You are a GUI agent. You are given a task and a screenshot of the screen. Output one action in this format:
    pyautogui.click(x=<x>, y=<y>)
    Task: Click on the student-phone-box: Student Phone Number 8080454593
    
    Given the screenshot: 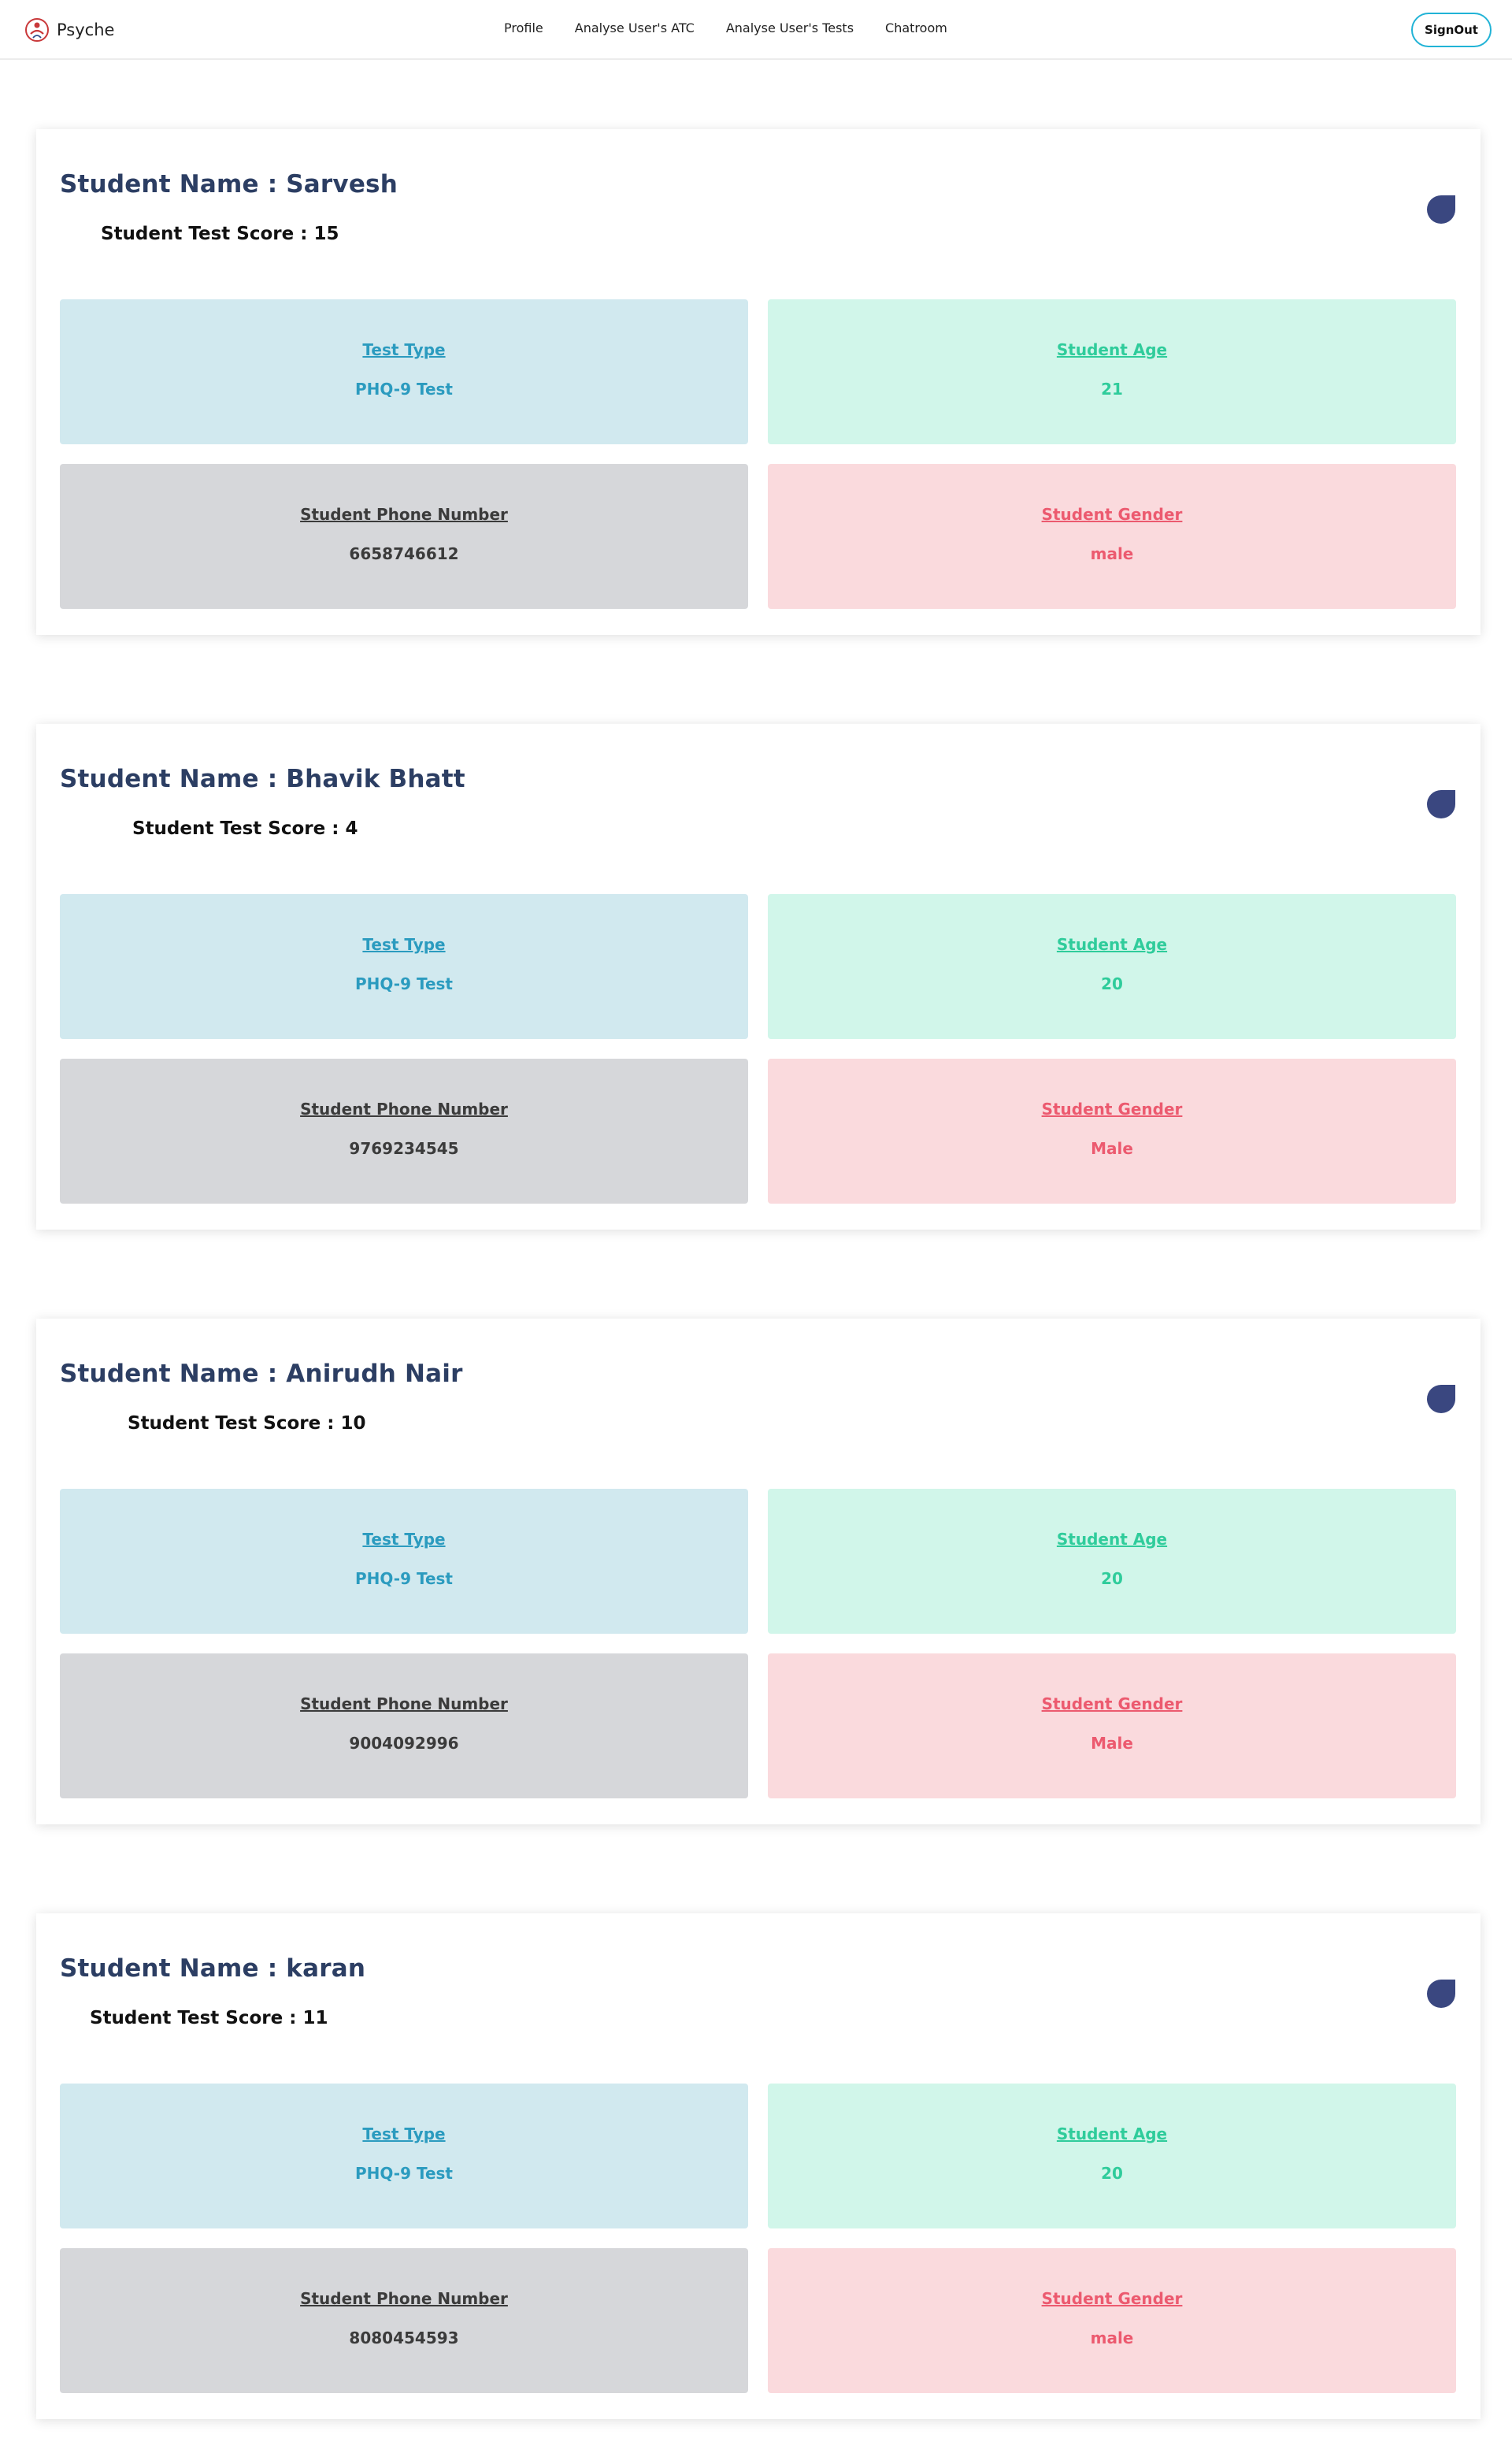 What is the action you would take?
    pyautogui.click(x=404, y=2320)
    